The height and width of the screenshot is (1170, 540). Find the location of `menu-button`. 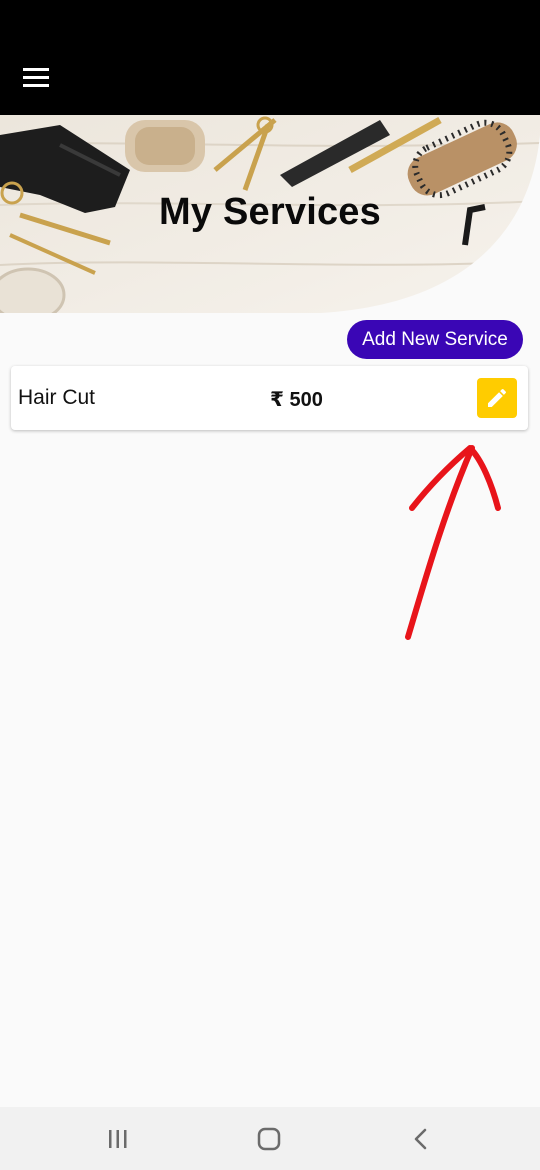

menu-button is located at coordinates (36, 78).